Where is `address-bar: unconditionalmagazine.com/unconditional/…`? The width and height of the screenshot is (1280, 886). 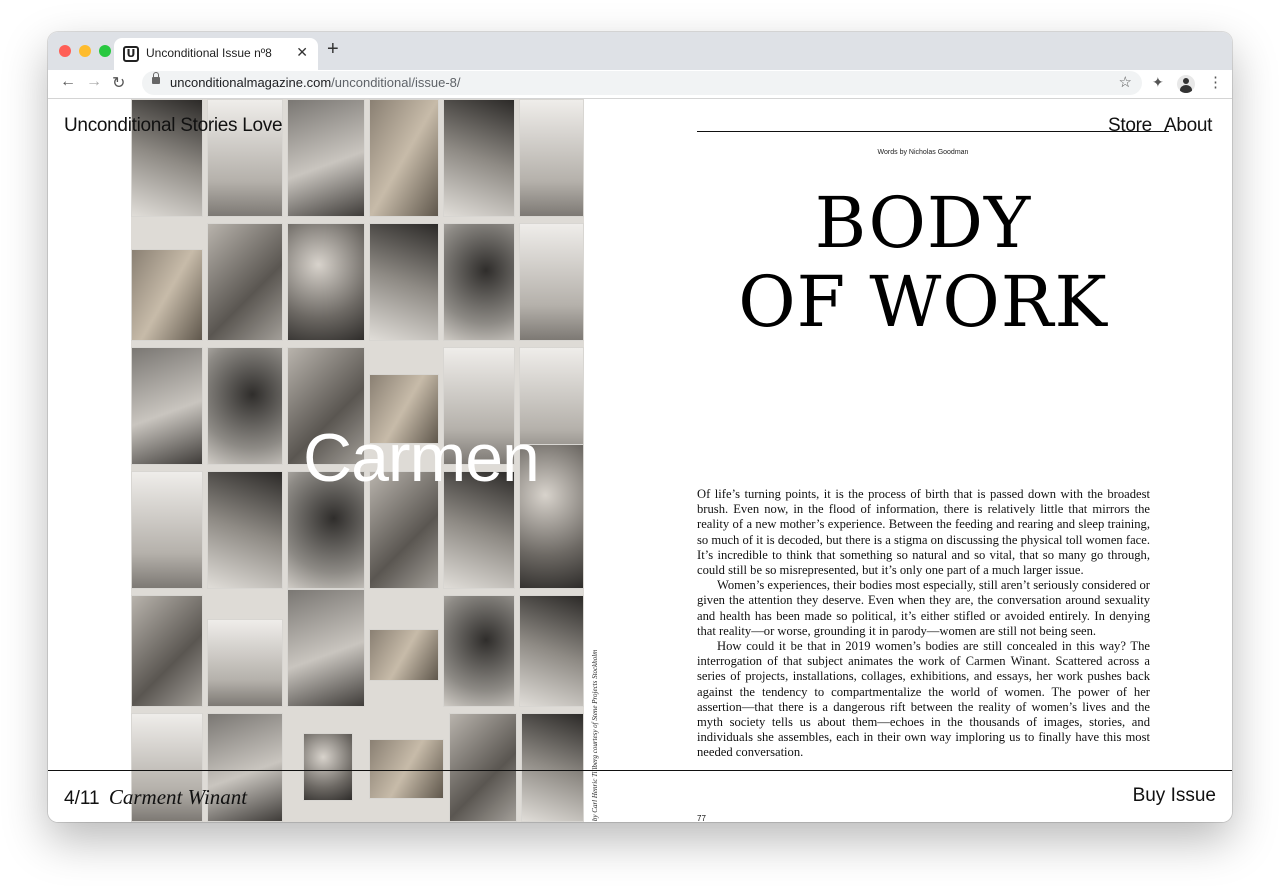
address-bar: unconditionalmagazine.com/unconditional/… is located at coordinates (642, 83).